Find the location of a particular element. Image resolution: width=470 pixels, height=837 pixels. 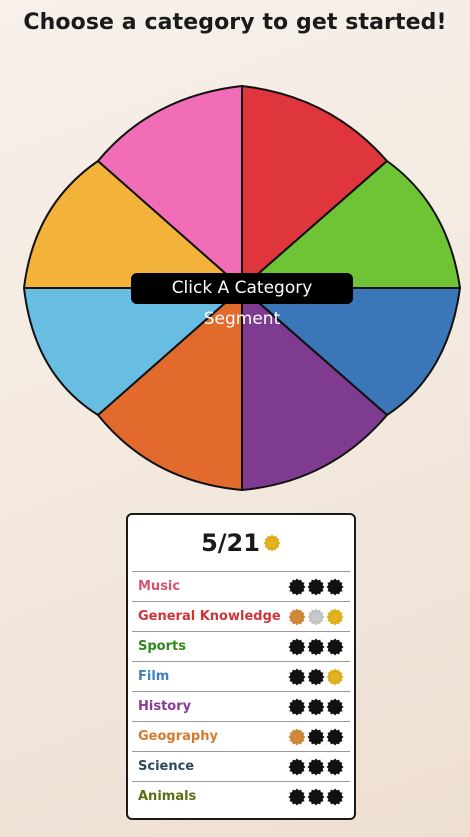

silver-badge-icon is located at coordinates (316, 616).